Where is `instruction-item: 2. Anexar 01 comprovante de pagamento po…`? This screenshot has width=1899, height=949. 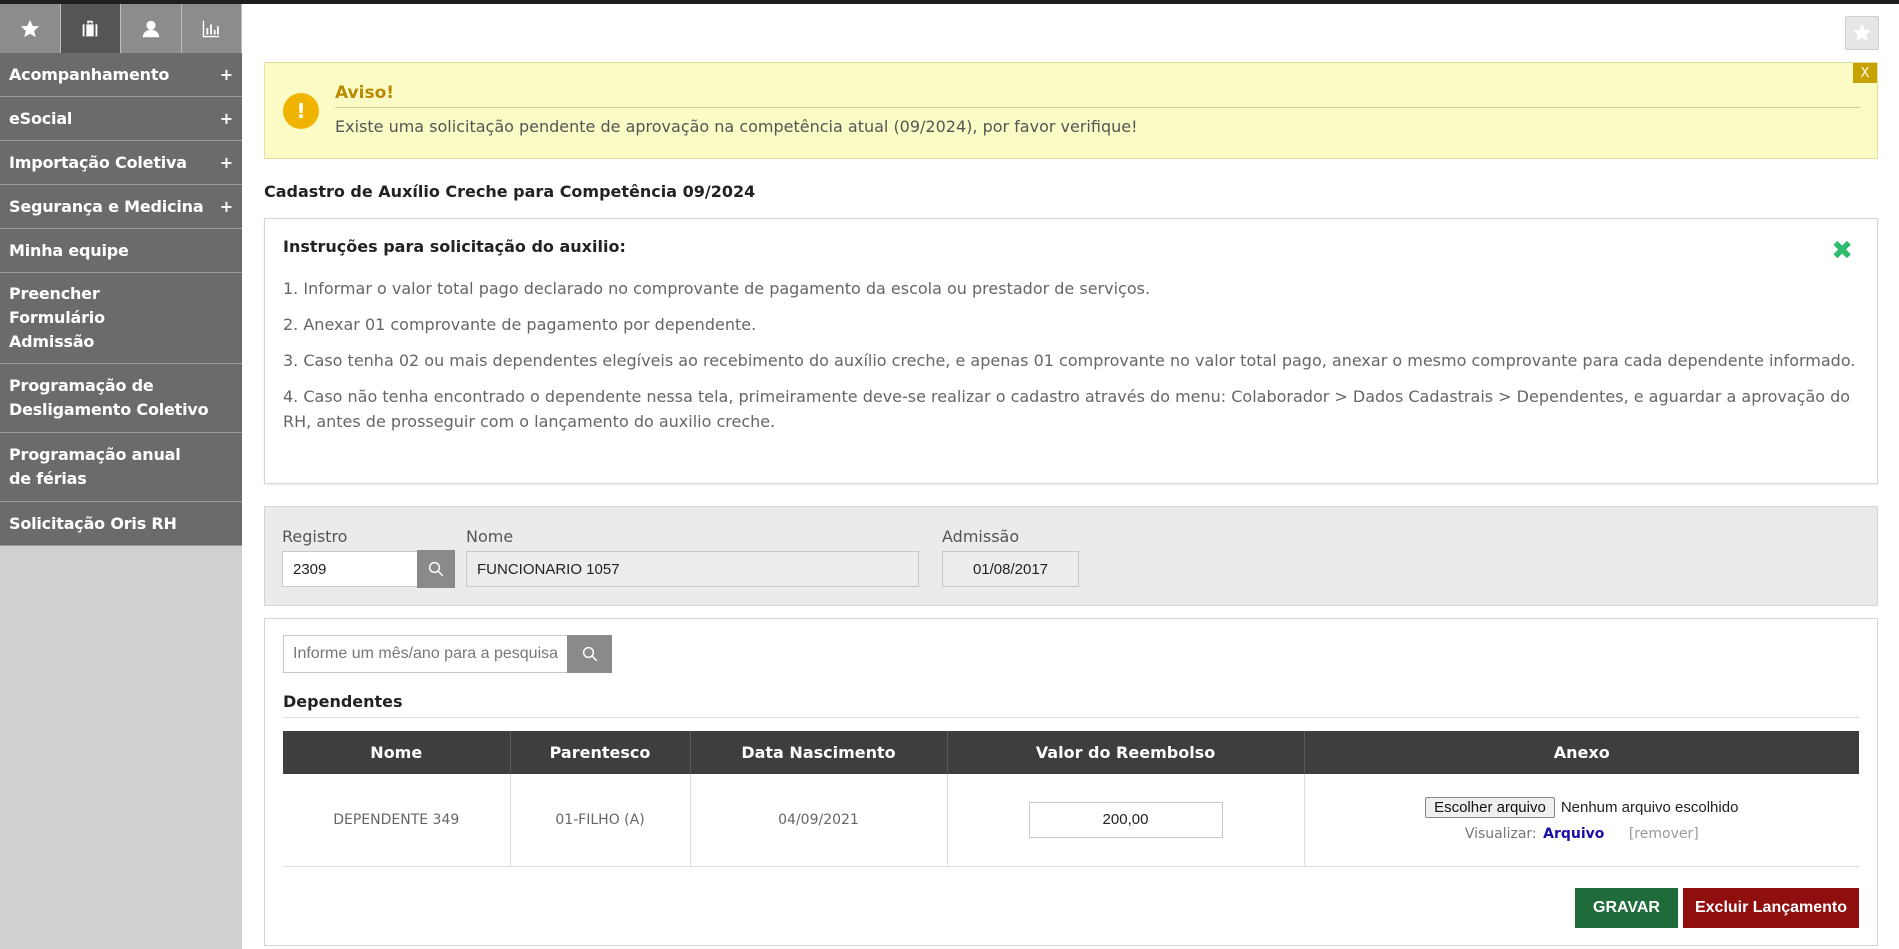 instruction-item: 2. Anexar 01 comprovante de pagamento po… is located at coordinates (520, 324).